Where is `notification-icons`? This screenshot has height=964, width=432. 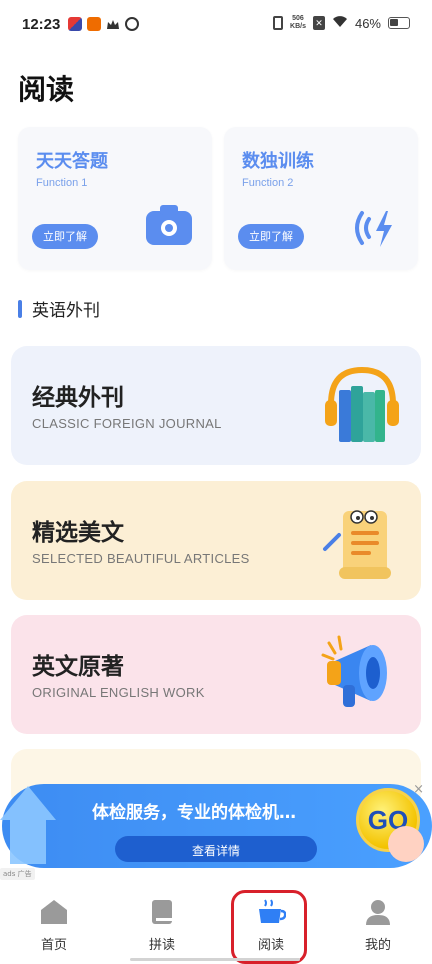
notification-icons is located at coordinates (103, 24).